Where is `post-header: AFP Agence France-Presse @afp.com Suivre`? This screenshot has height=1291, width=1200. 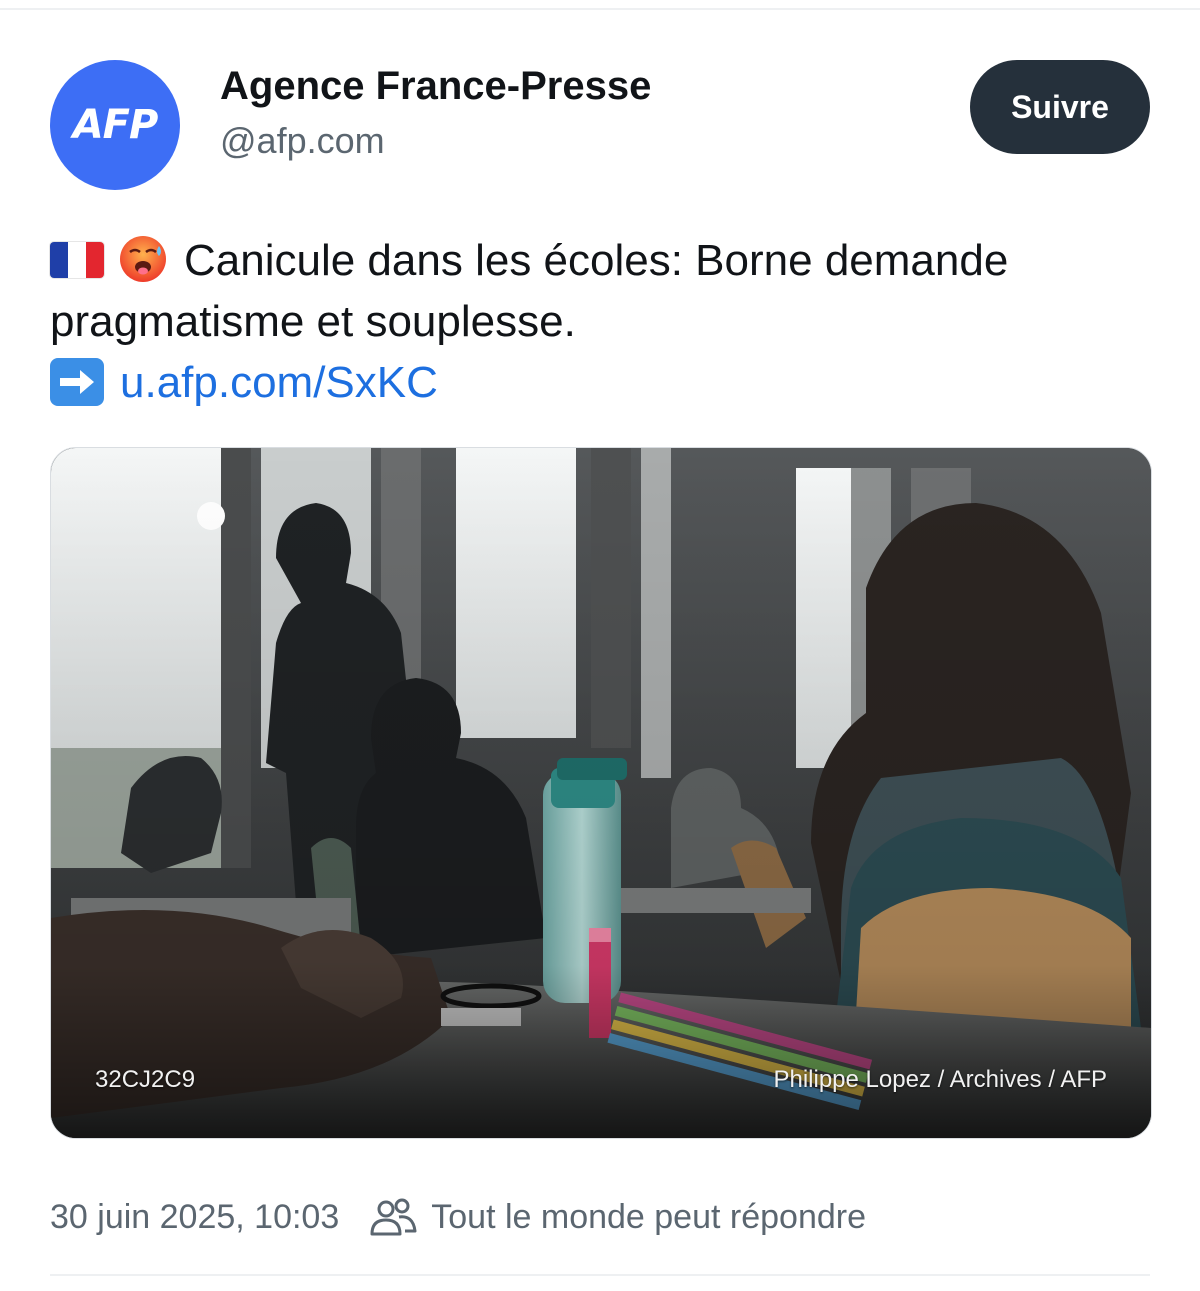
post-header: AFP Agence France-Presse @afp.com Suivre is located at coordinates (600, 125).